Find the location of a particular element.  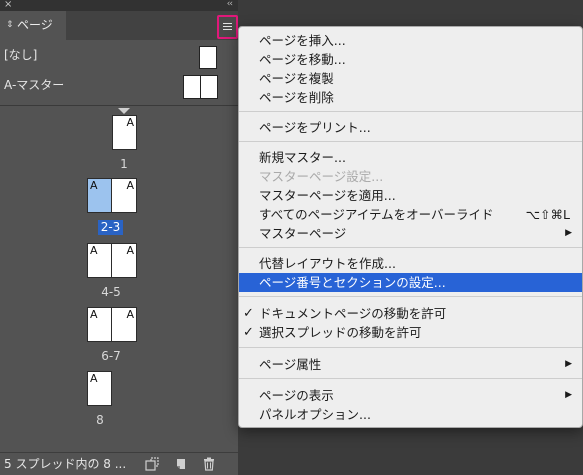

page-thumbnail-selected: A is located at coordinates (99, 195).